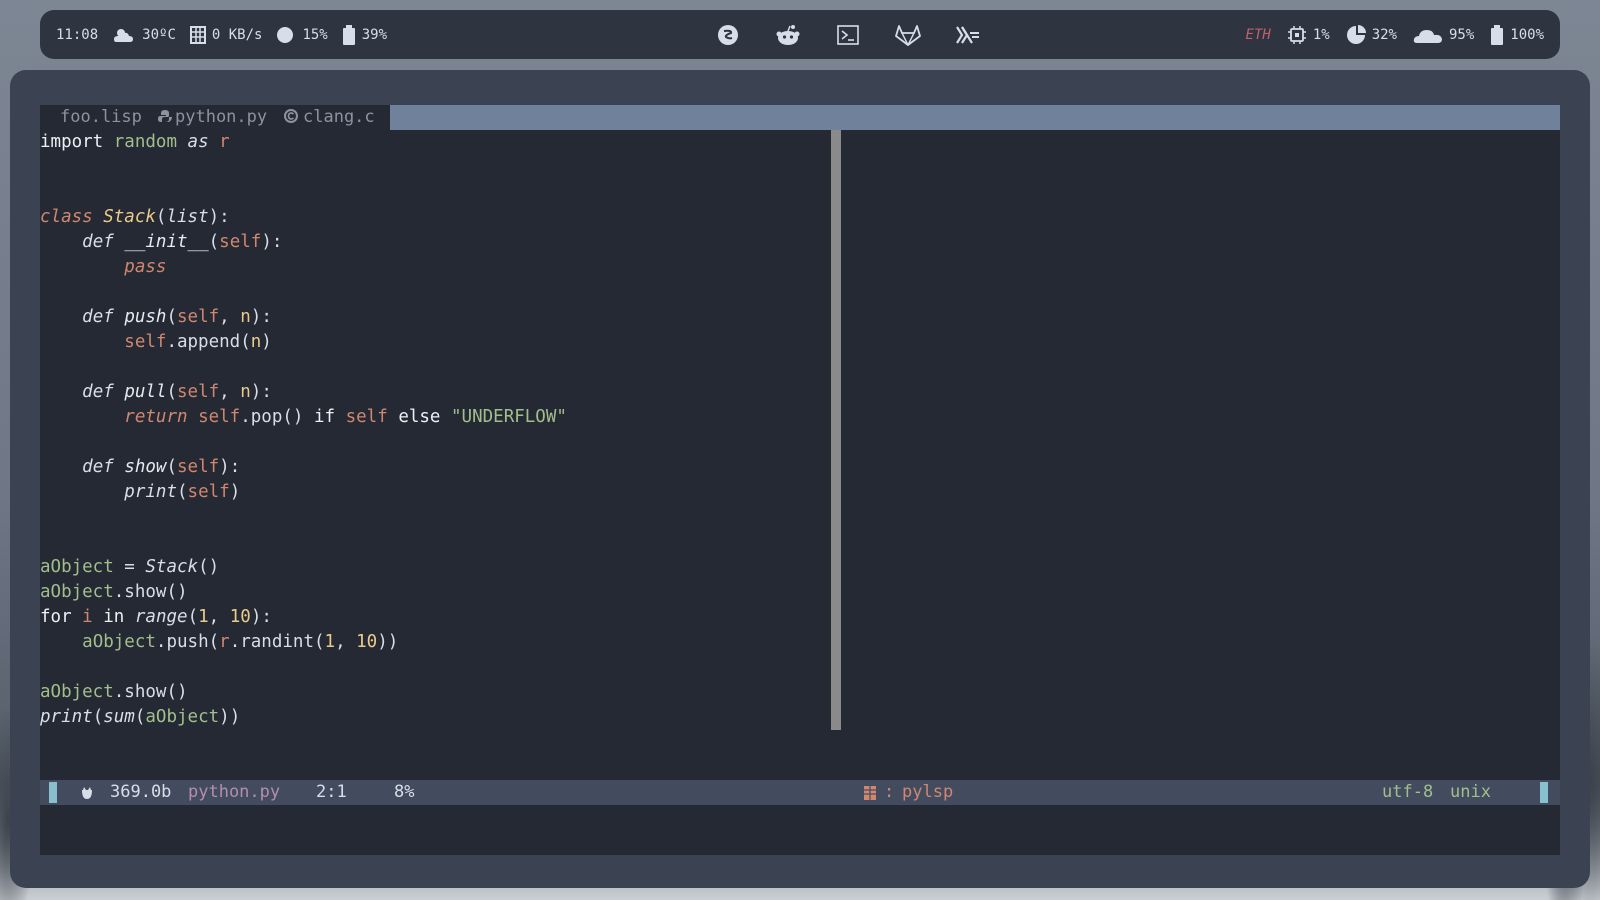 This screenshot has width=1600, height=900. What do you see at coordinates (1408, 792) in the screenshot?
I see `file-encoding: utf-8` at bounding box center [1408, 792].